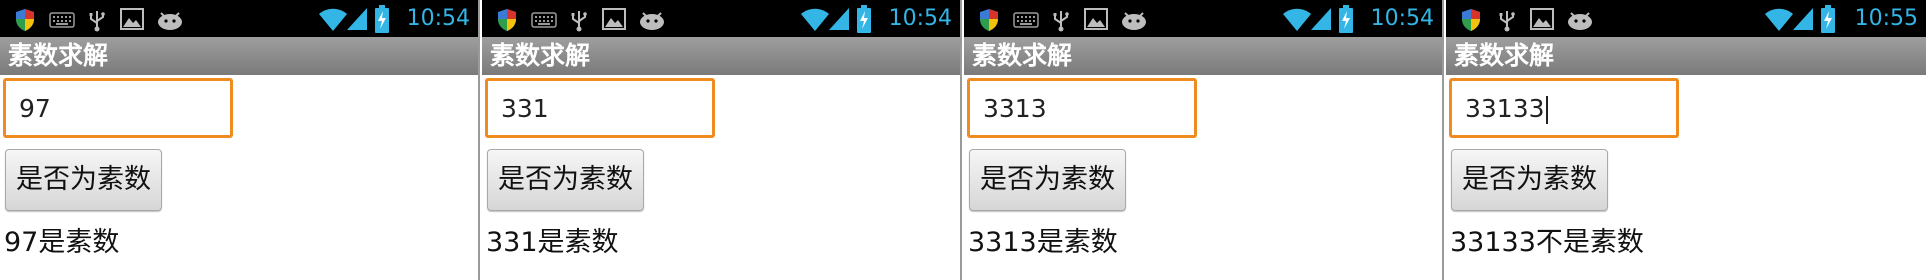 The width and height of the screenshot is (1926, 280). Describe the element at coordinates (1546, 110) in the screenshot. I see `text-cursor` at that location.